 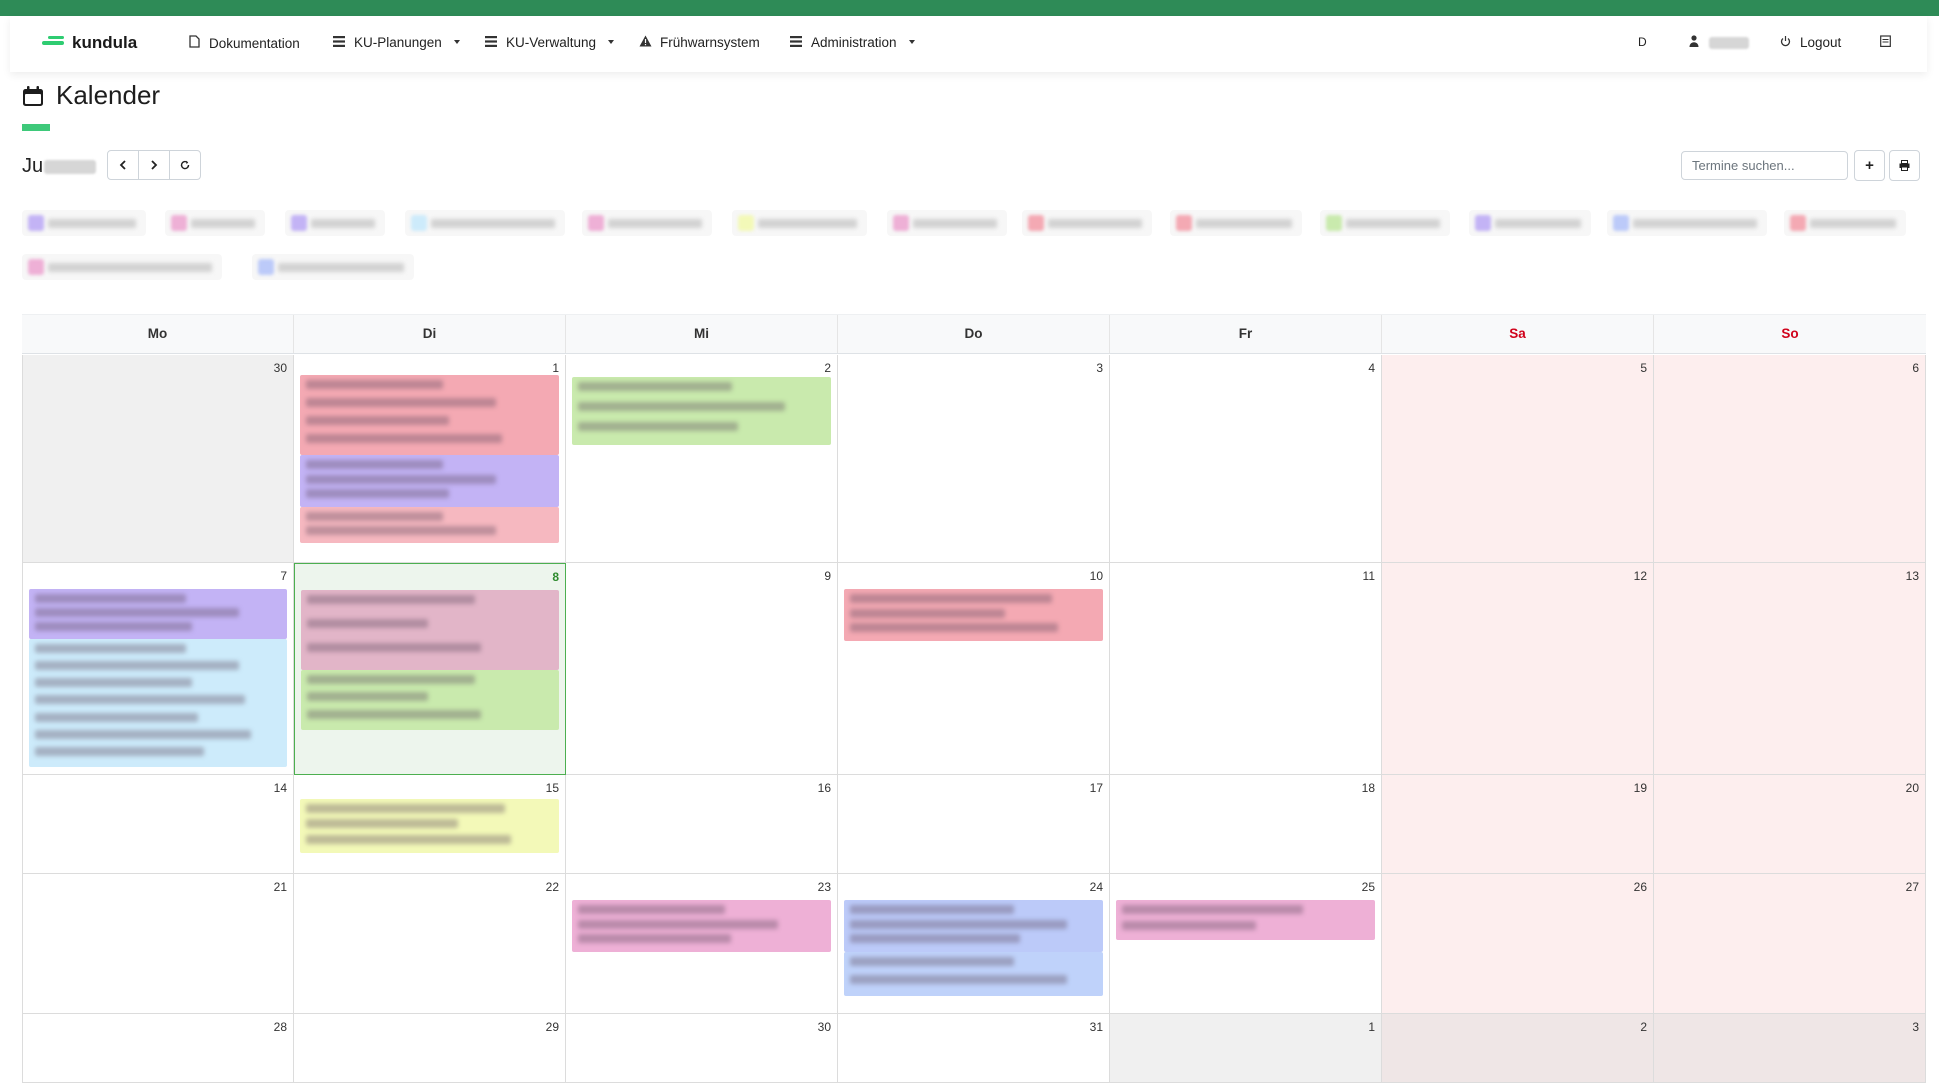 What do you see at coordinates (1809, 42) in the screenshot?
I see `logout-button: Logout` at bounding box center [1809, 42].